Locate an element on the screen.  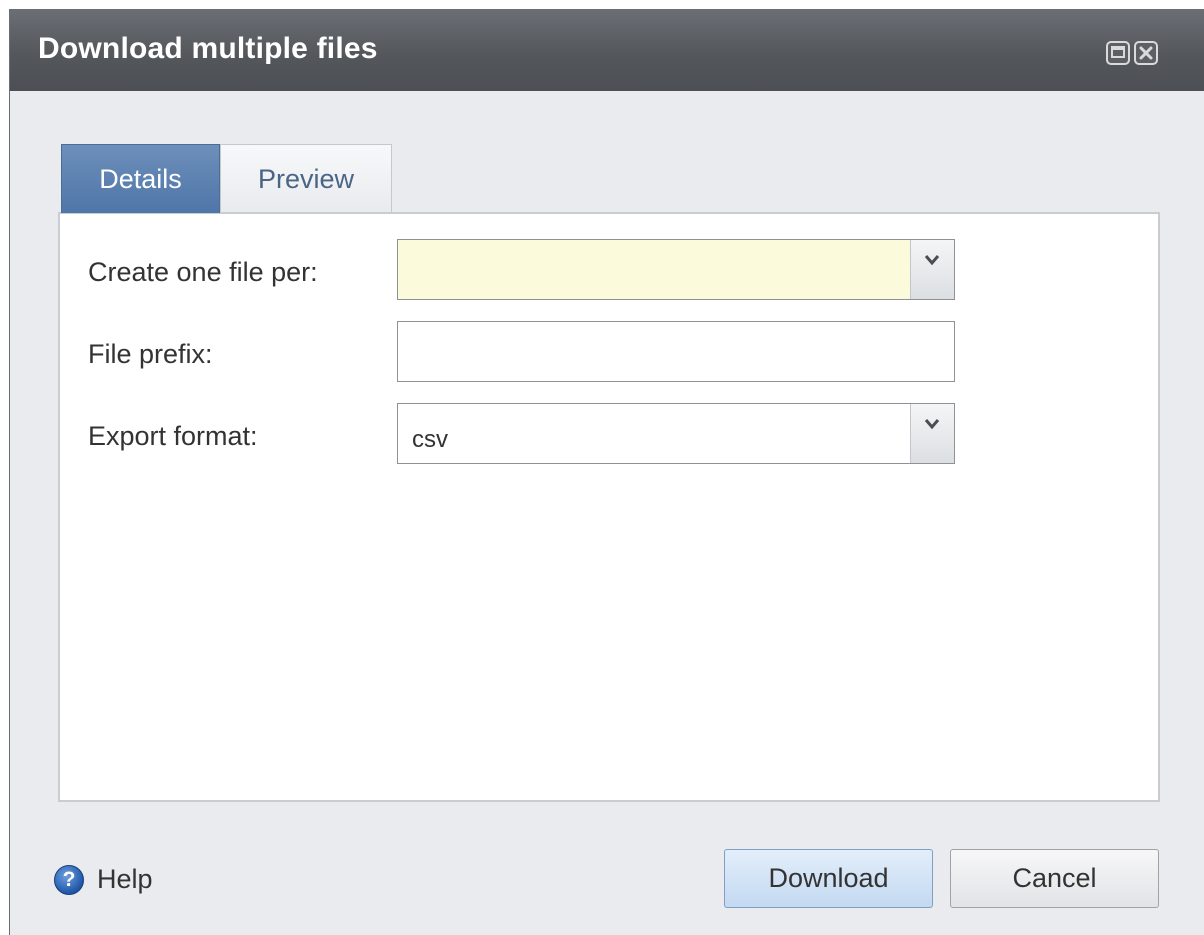
dialog-title: Download multiple files is located at coordinates (208, 48).